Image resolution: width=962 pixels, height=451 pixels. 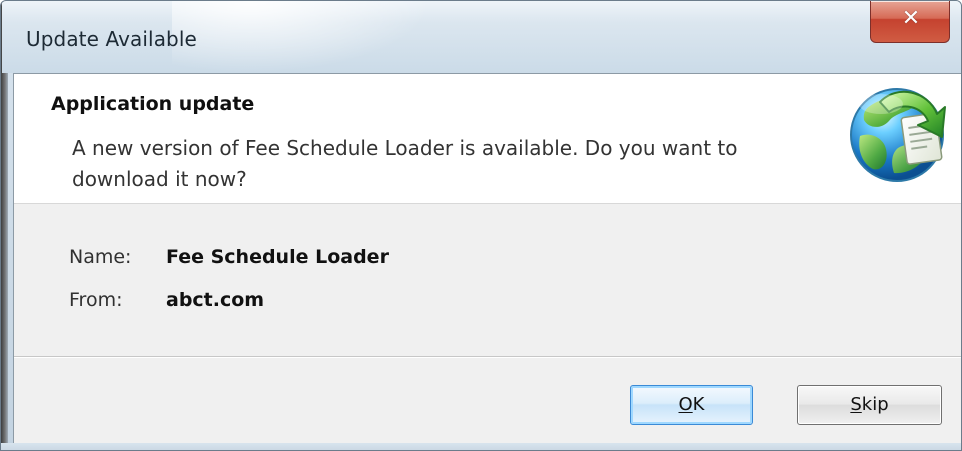 What do you see at coordinates (215, 300) in the screenshot?
I see `publisher-domain-value: abct.com` at bounding box center [215, 300].